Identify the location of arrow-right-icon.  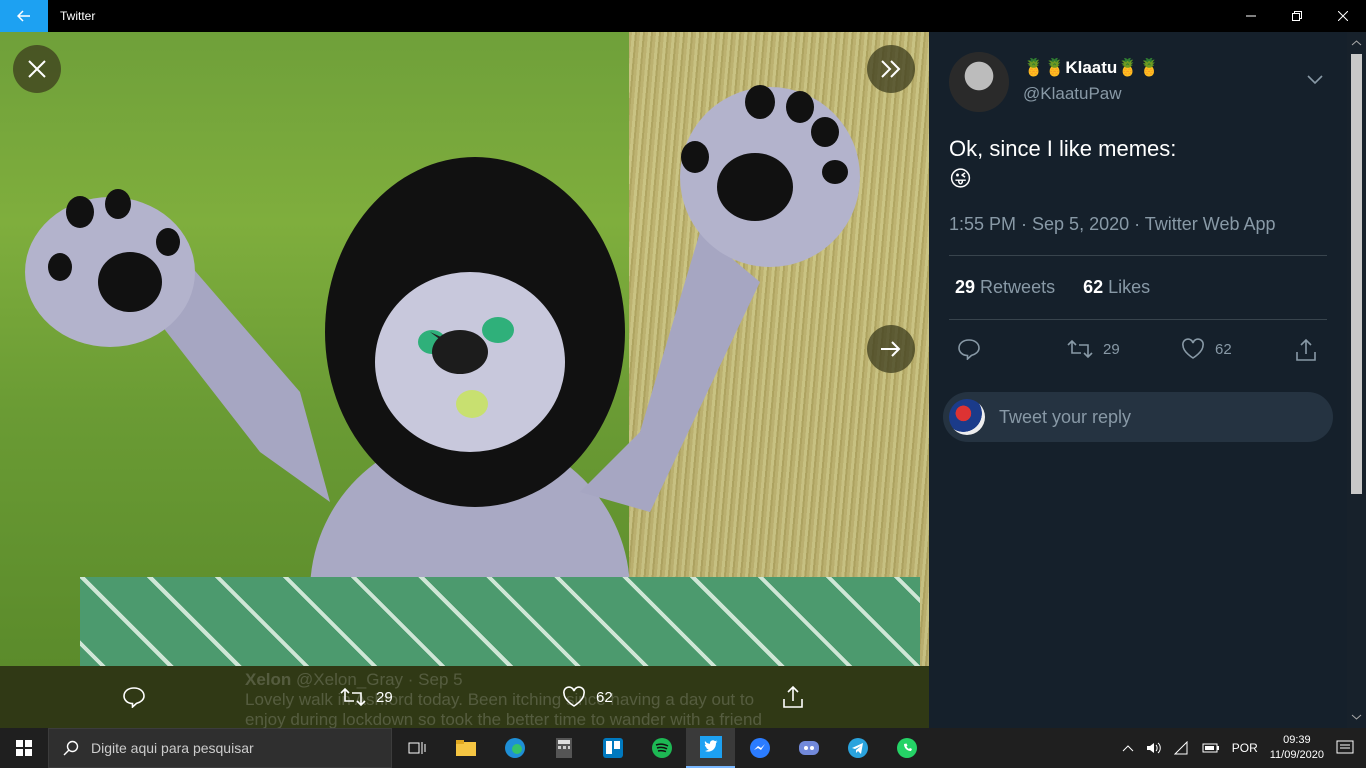
(891, 349).